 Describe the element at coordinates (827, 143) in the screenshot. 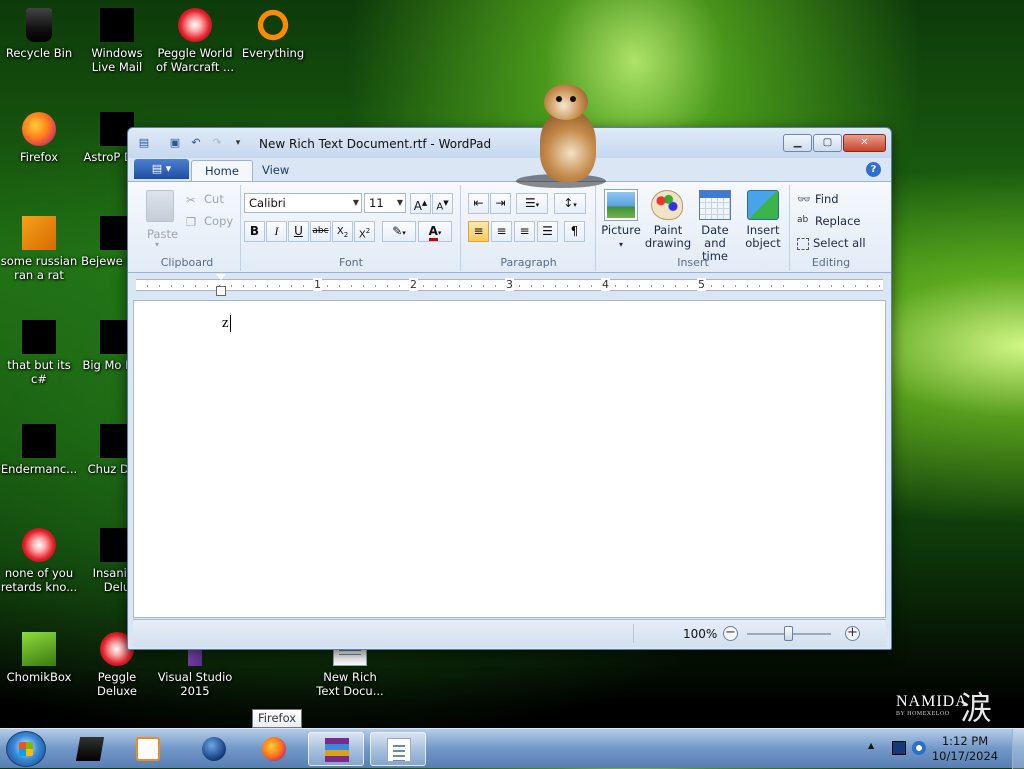

I see `maximize-button: ▢` at that location.